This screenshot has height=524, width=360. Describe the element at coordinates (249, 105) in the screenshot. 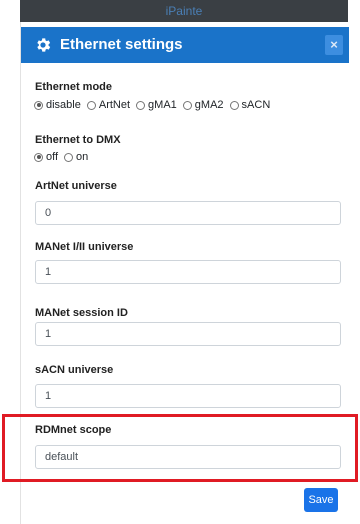

I see `ethernet-mode-option-sacn: sACN` at that location.